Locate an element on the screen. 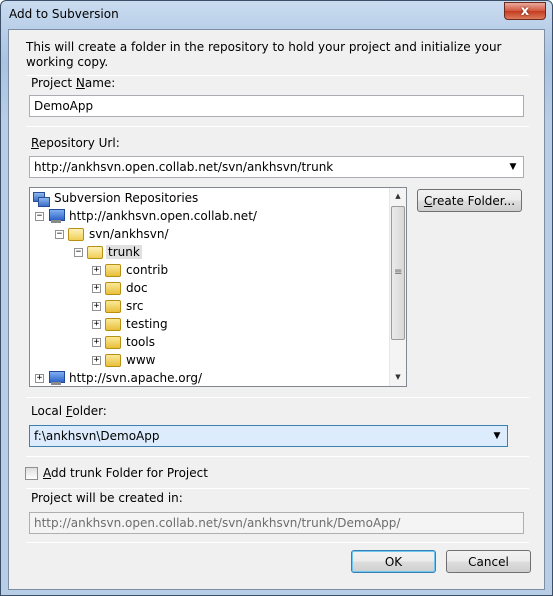  tree-item-label: testing is located at coordinates (147, 324).